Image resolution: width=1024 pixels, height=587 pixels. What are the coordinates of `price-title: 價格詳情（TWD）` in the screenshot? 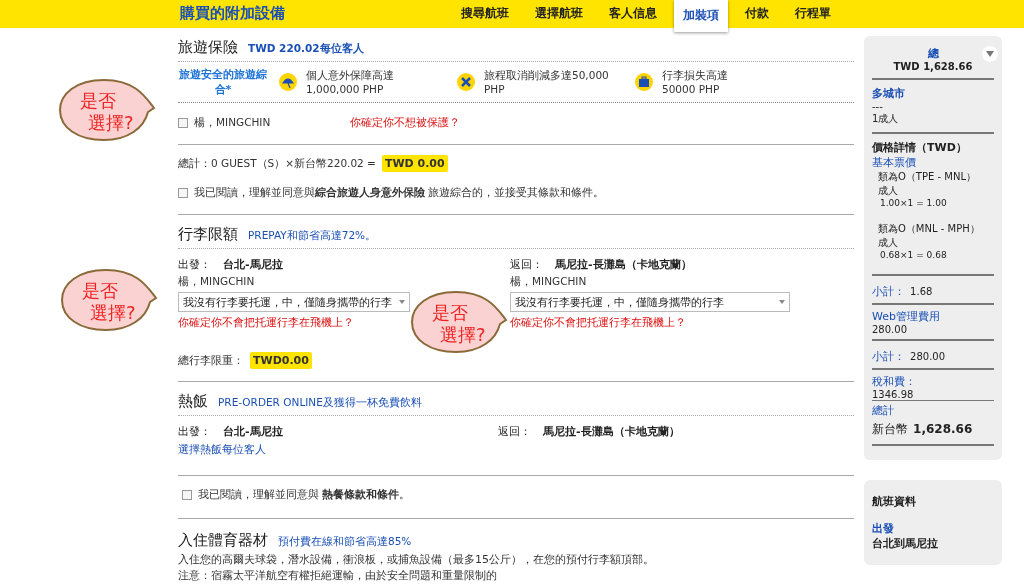 It's located at (920, 147).